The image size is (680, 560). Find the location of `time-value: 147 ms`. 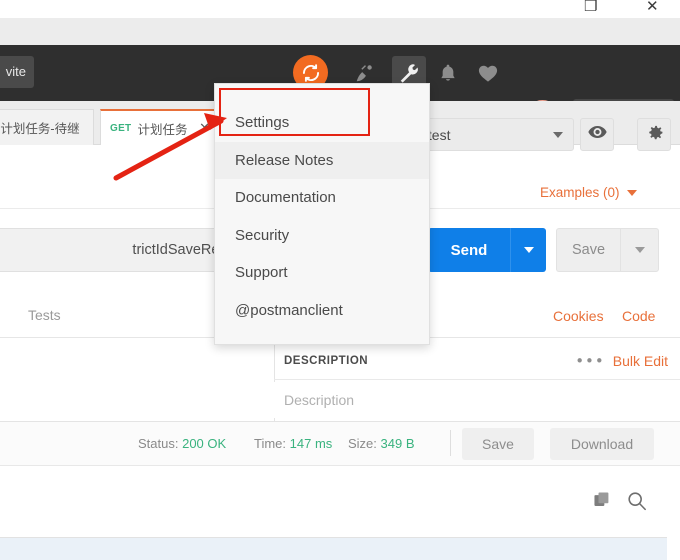

time-value: 147 ms is located at coordinates (311, 443).